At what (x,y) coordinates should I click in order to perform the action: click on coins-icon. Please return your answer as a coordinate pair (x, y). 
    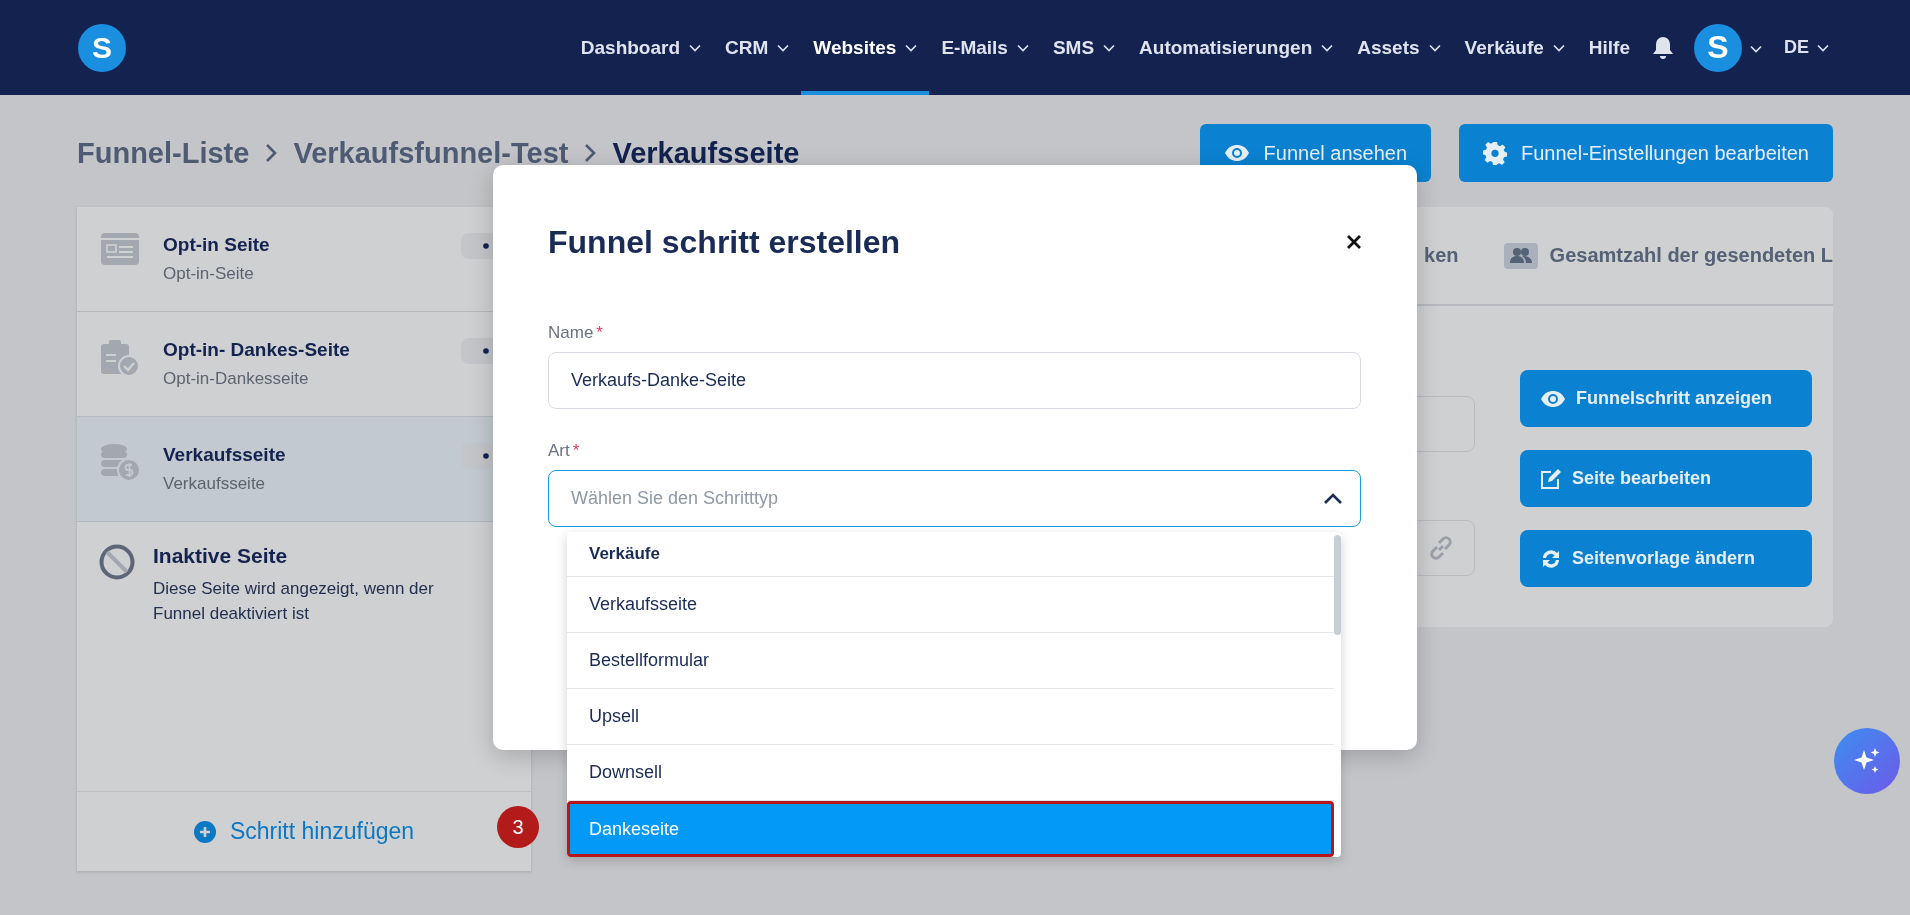
    Looking at the image, I should click on (120, 463).